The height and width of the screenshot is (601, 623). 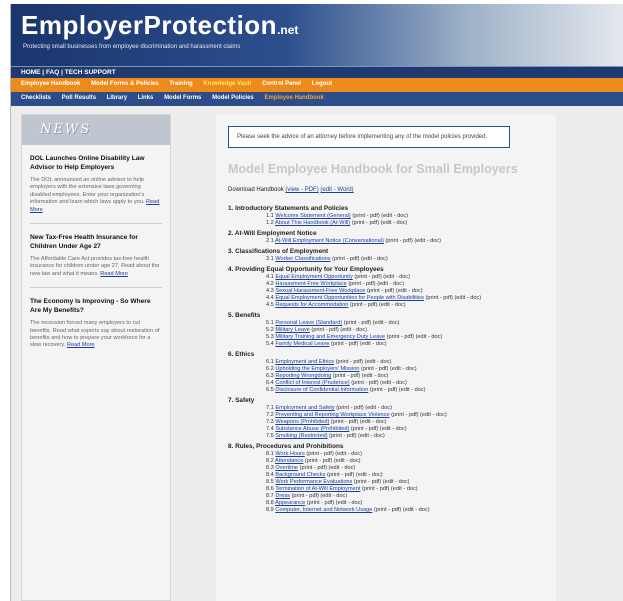 I want to click on policy-link: Family Medical Leave, so click(x=302, y=344).